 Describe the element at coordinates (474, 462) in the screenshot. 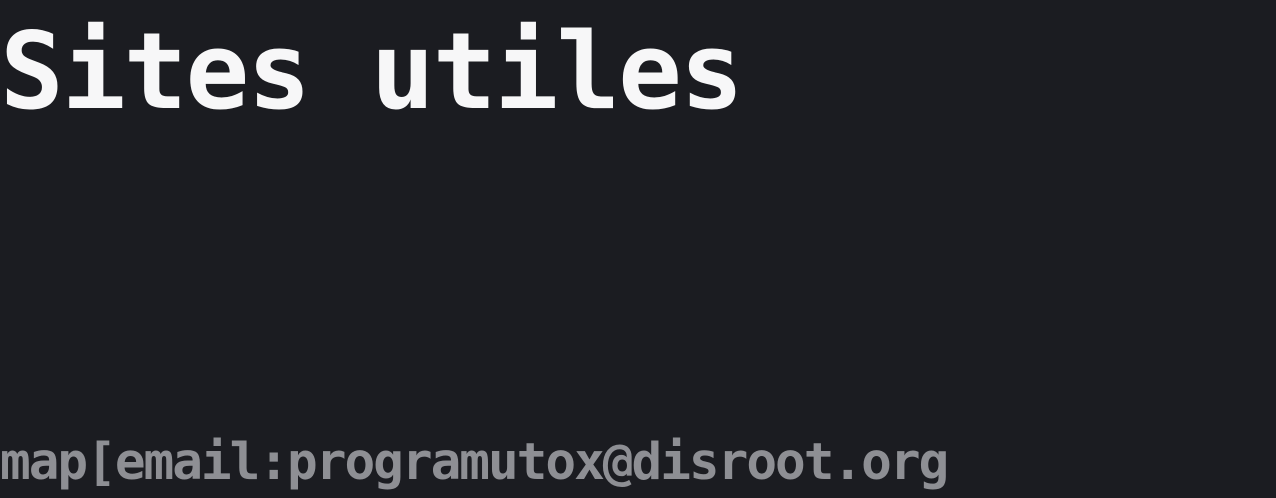

I see `author-meta: map[email:programutox@disroot.org` at that location.